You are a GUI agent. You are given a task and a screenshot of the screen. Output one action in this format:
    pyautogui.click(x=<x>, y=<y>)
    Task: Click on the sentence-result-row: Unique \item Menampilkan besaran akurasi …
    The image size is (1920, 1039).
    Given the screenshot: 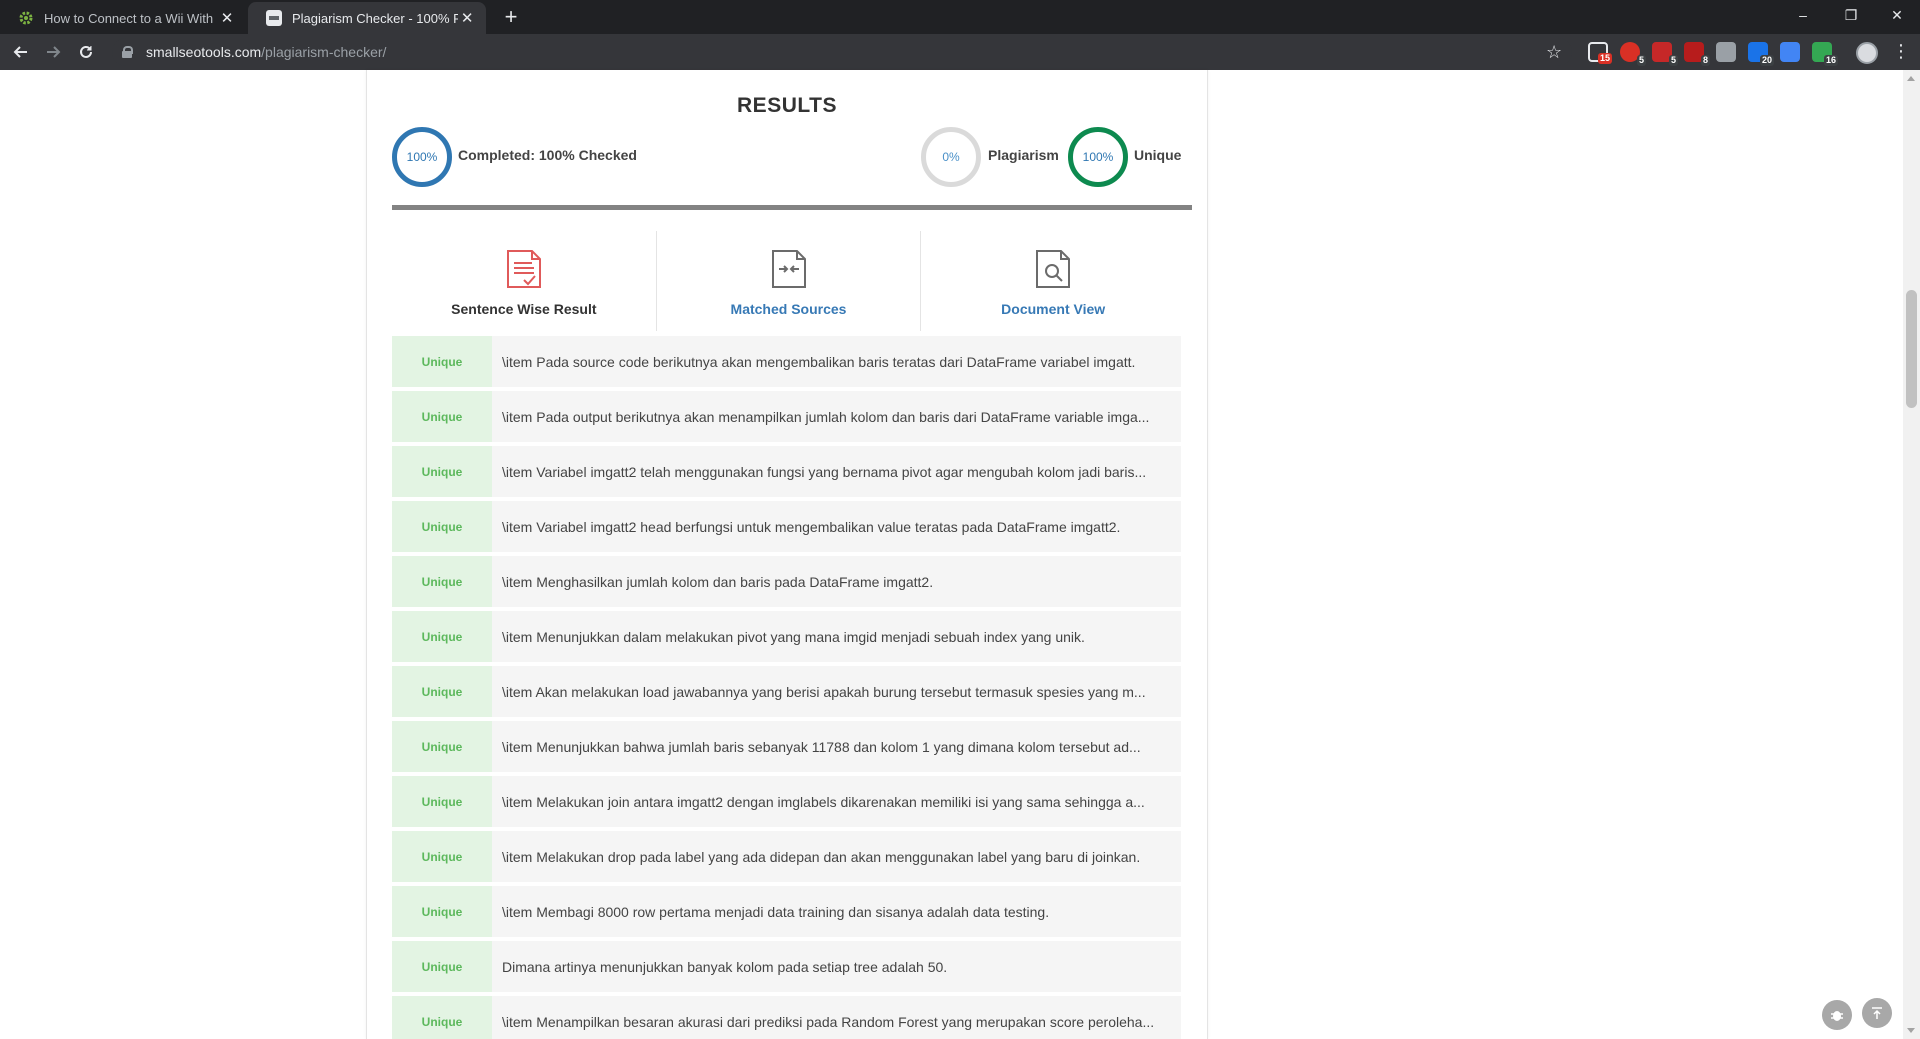 What is the action you would take?
    pyautogui.click(x=786, y=1017)
    